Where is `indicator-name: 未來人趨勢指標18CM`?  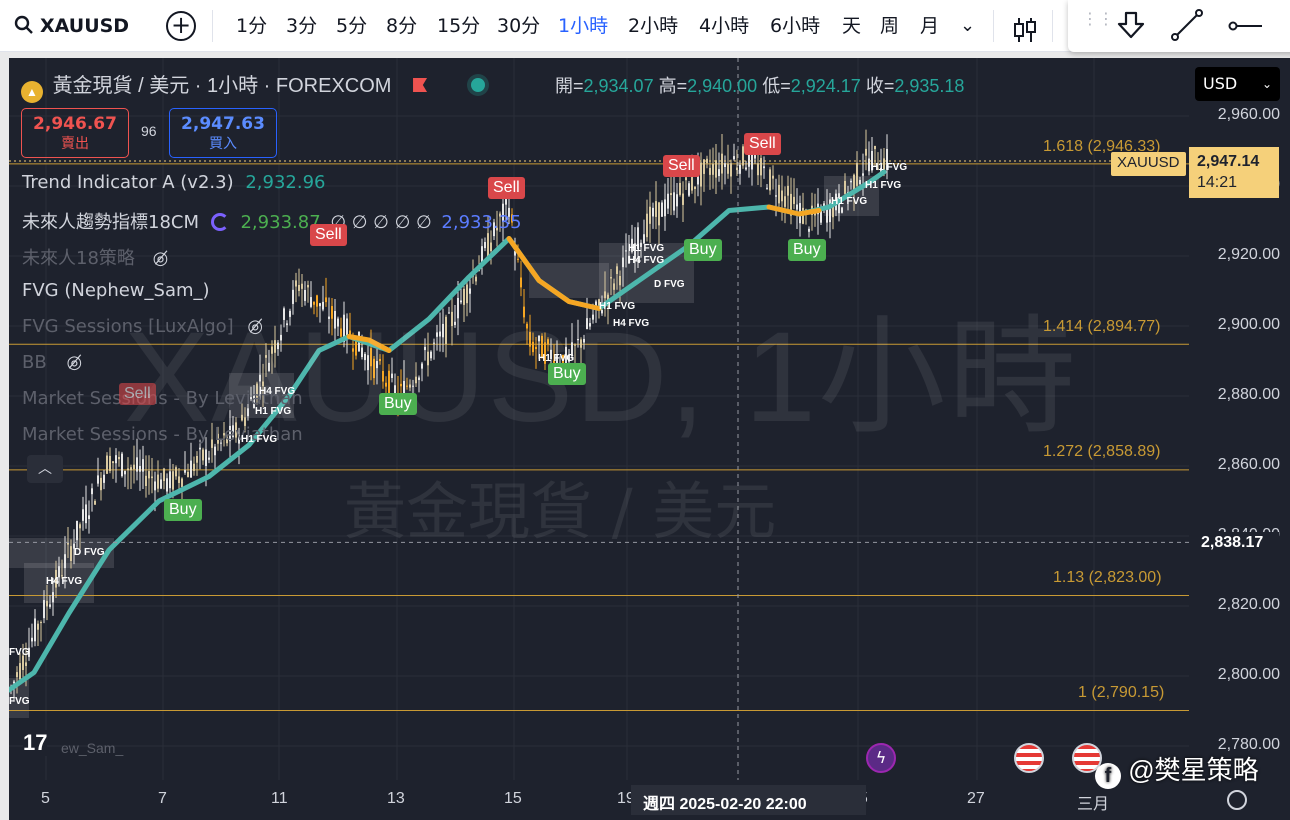
indicator-name: 未來人趨勢指標18CM is located at coordinates (111, 222).